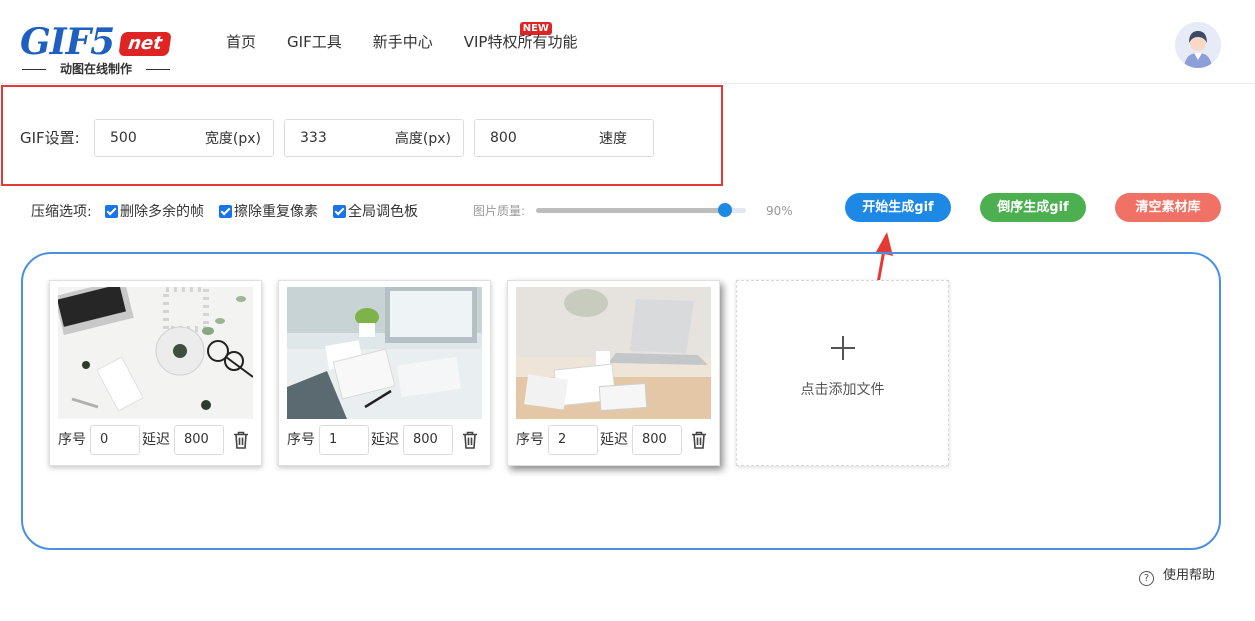 Image resolution: width=1255 pixels, height=621 pixels. I want to click on frame-controls: 序号 0 延迟 800, so click(158, 440).